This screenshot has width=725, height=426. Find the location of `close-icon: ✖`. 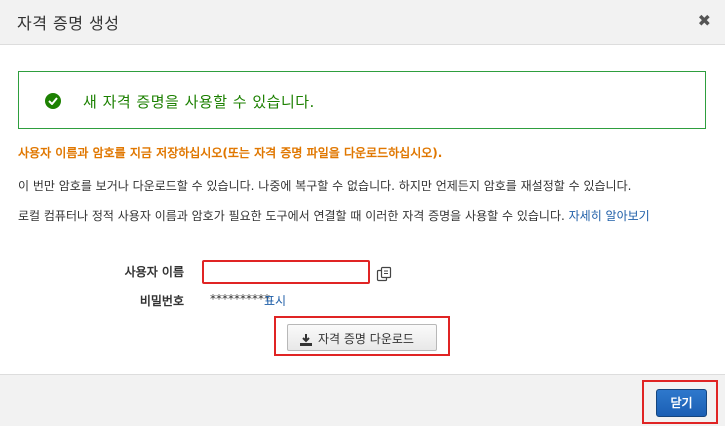

close-icon: ✖ is located at coordinates (704, 20).